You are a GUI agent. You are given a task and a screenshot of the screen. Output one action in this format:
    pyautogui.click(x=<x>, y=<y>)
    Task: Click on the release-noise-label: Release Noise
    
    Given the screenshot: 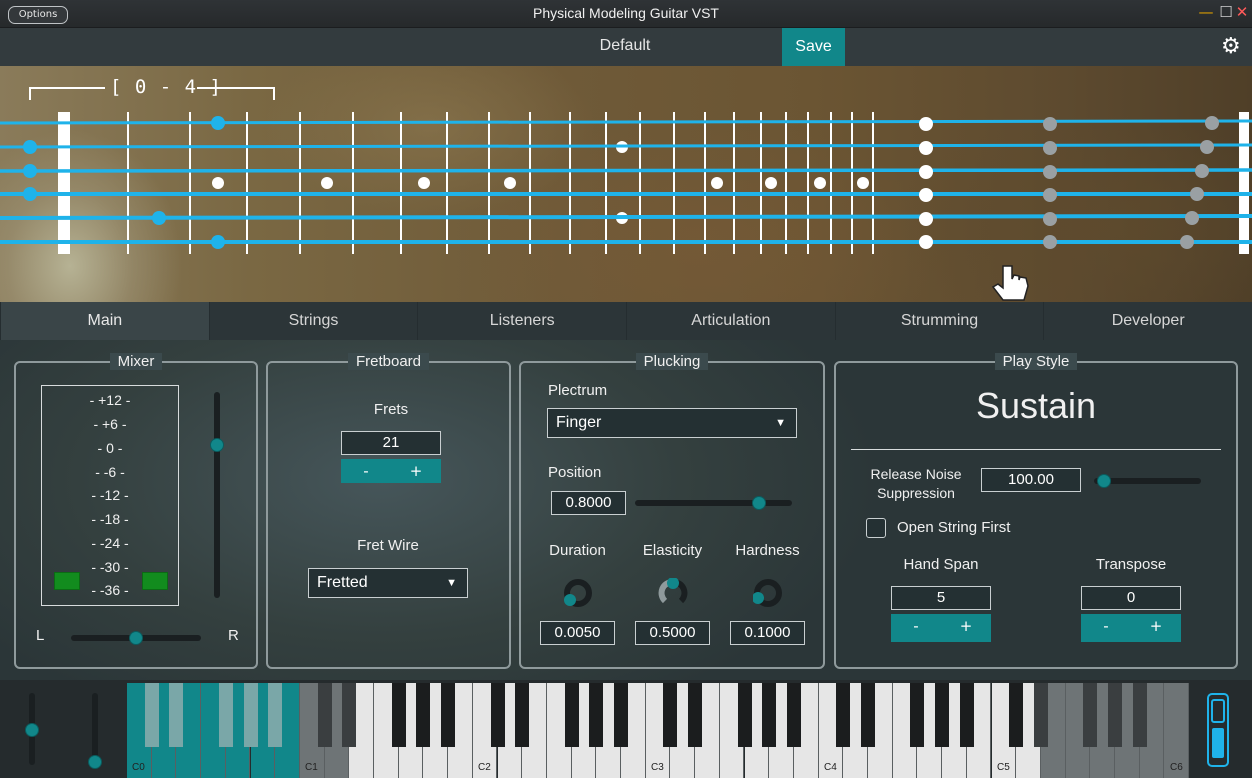 What is the action you would take?
    pyautogui.click(x=916, y=474)
    